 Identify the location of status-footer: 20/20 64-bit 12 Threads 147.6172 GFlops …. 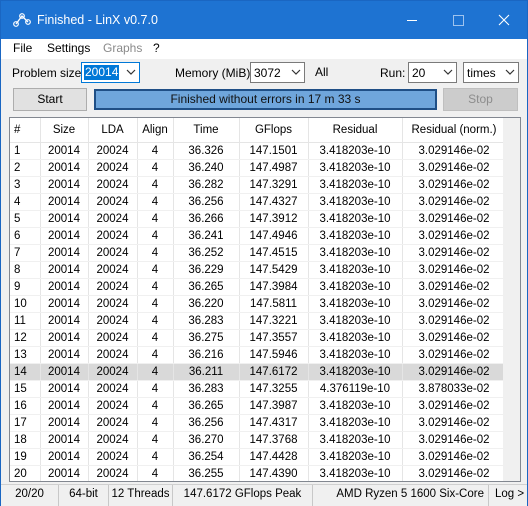
(264, 495).